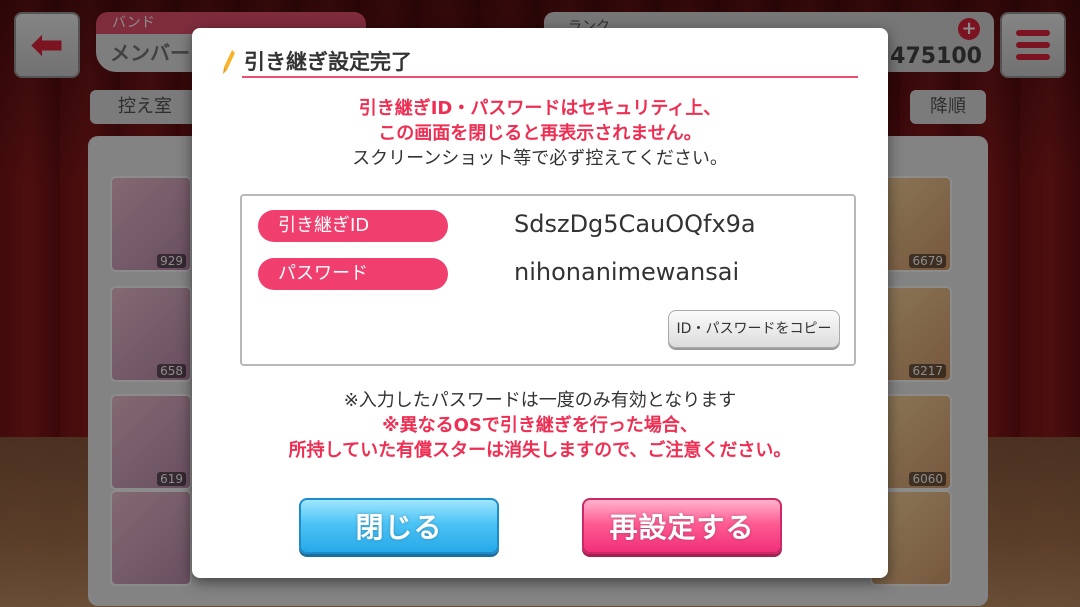  Describe the element at coordinates (627, 272) in the screenshot. I see `password-value: nihonanimewansai` at that location.